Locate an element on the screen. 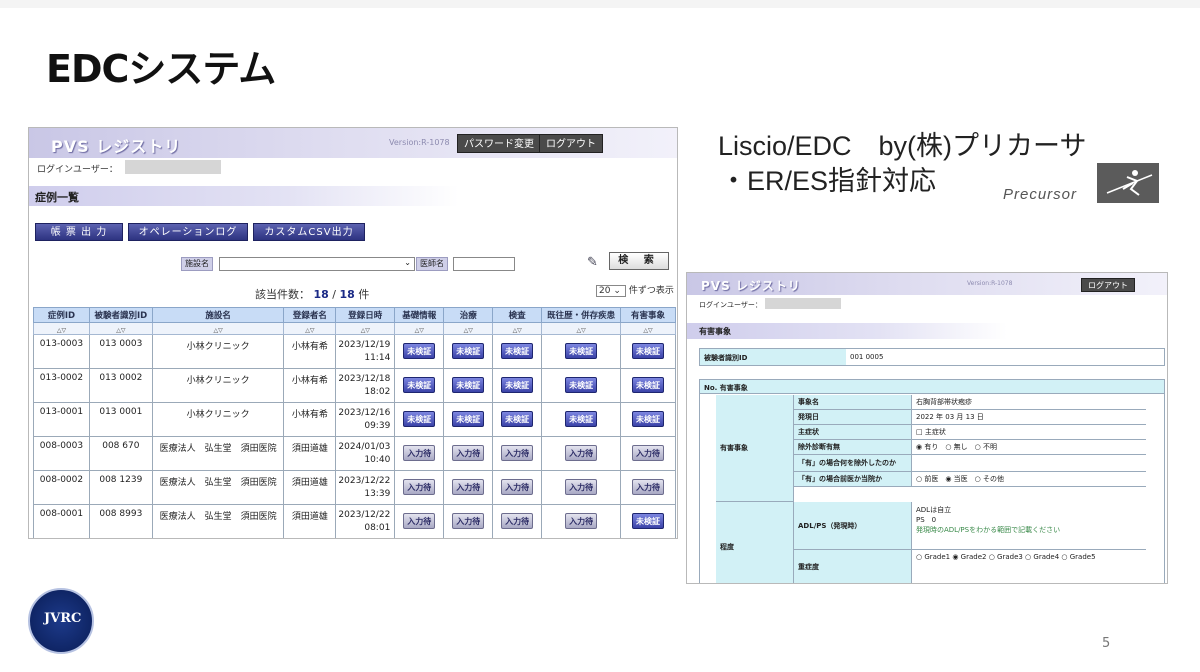 This screenshot has width=1200, height=672. result-count: 該当件数： 18 / 18 件 is located at coordinates (312, 294).